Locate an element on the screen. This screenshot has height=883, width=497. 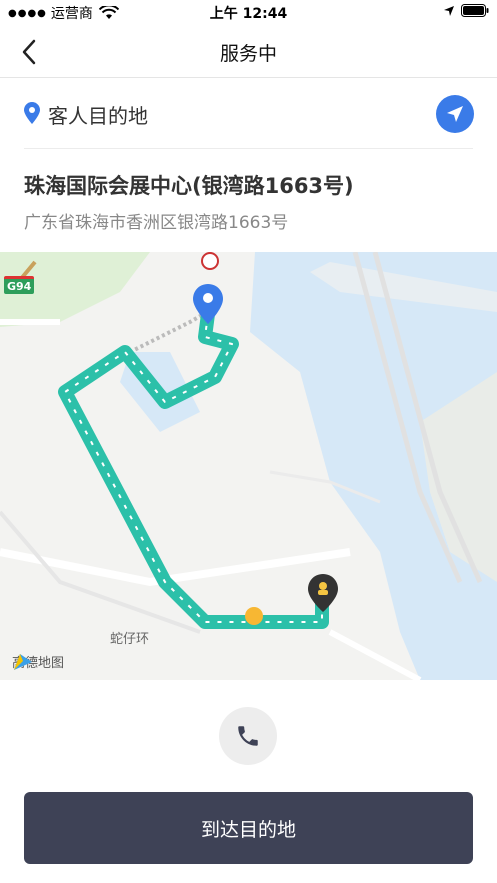
page-title: 服务中 is located at coordinates (248, 54).